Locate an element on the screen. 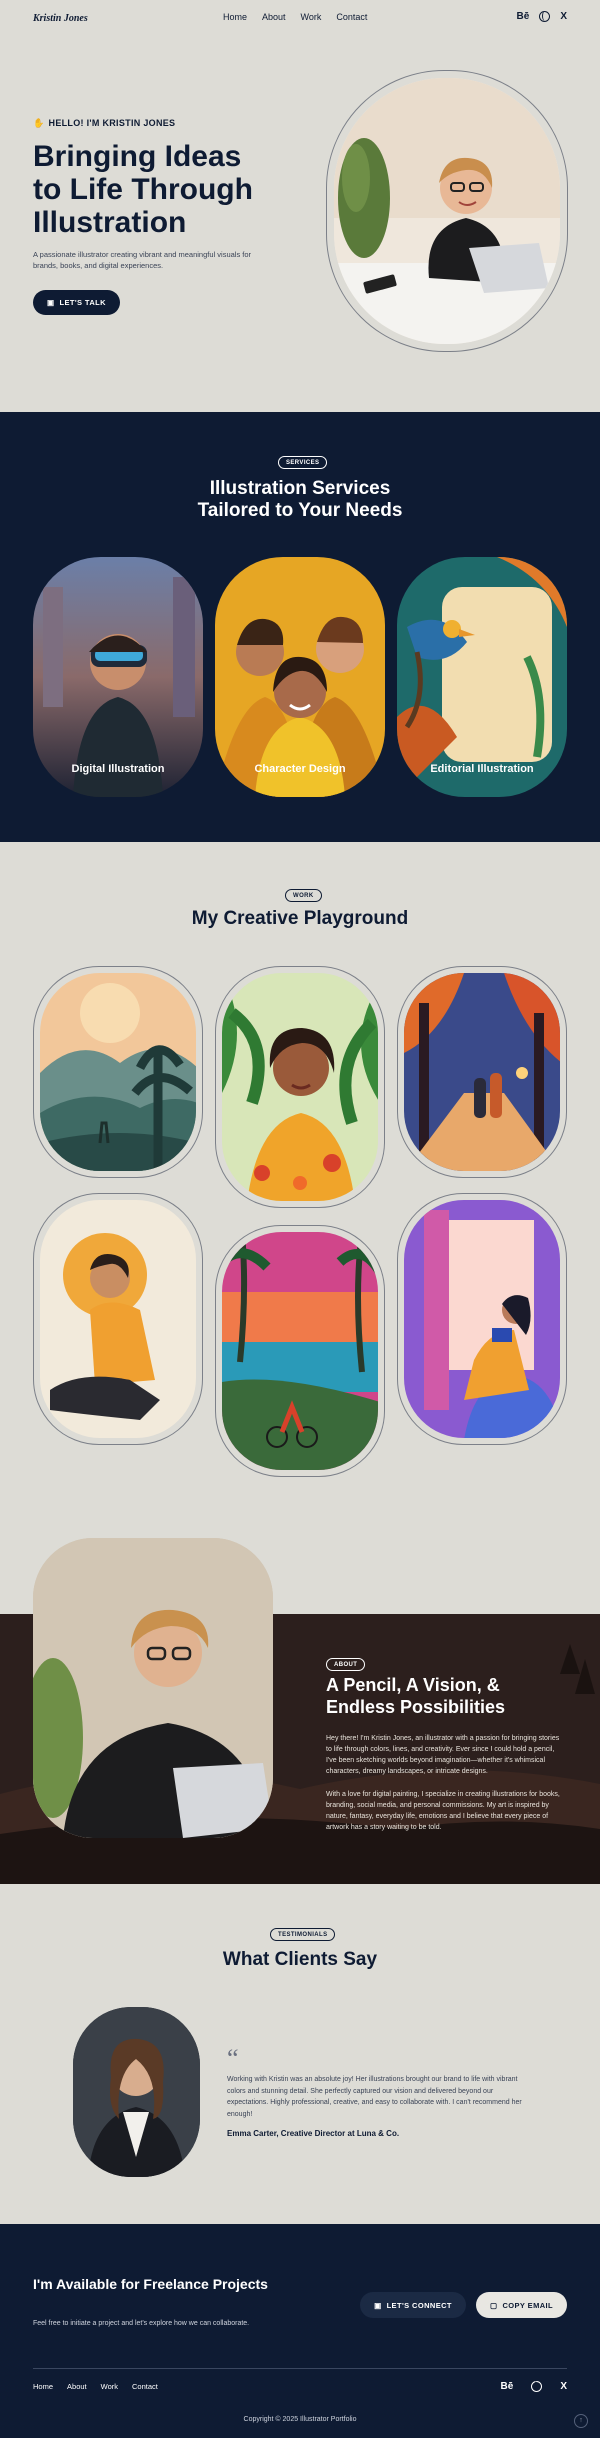 This screenshot has width=600, height=2438. work-item-autumn-walk is located at coordinates (482, 1072).